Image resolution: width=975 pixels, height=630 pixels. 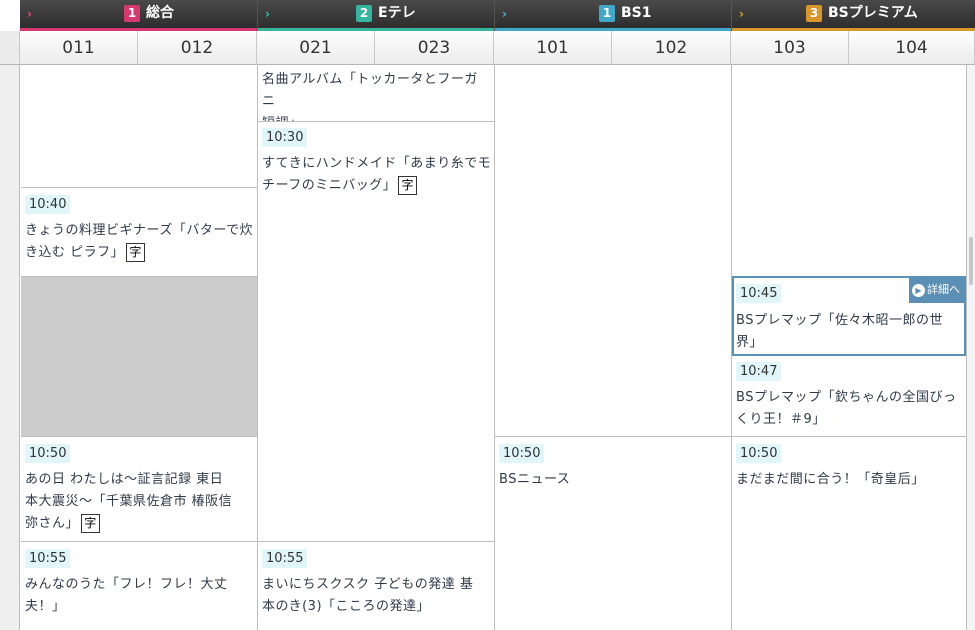 I want to click on subchannel-101: 101, so click(x=553, y=48).